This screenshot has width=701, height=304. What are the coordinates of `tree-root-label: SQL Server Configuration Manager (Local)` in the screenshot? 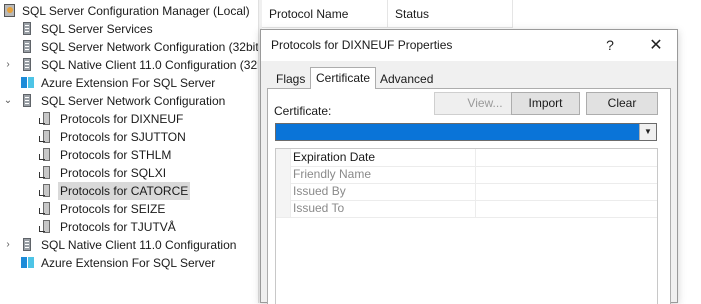 It's located at (136, 11).